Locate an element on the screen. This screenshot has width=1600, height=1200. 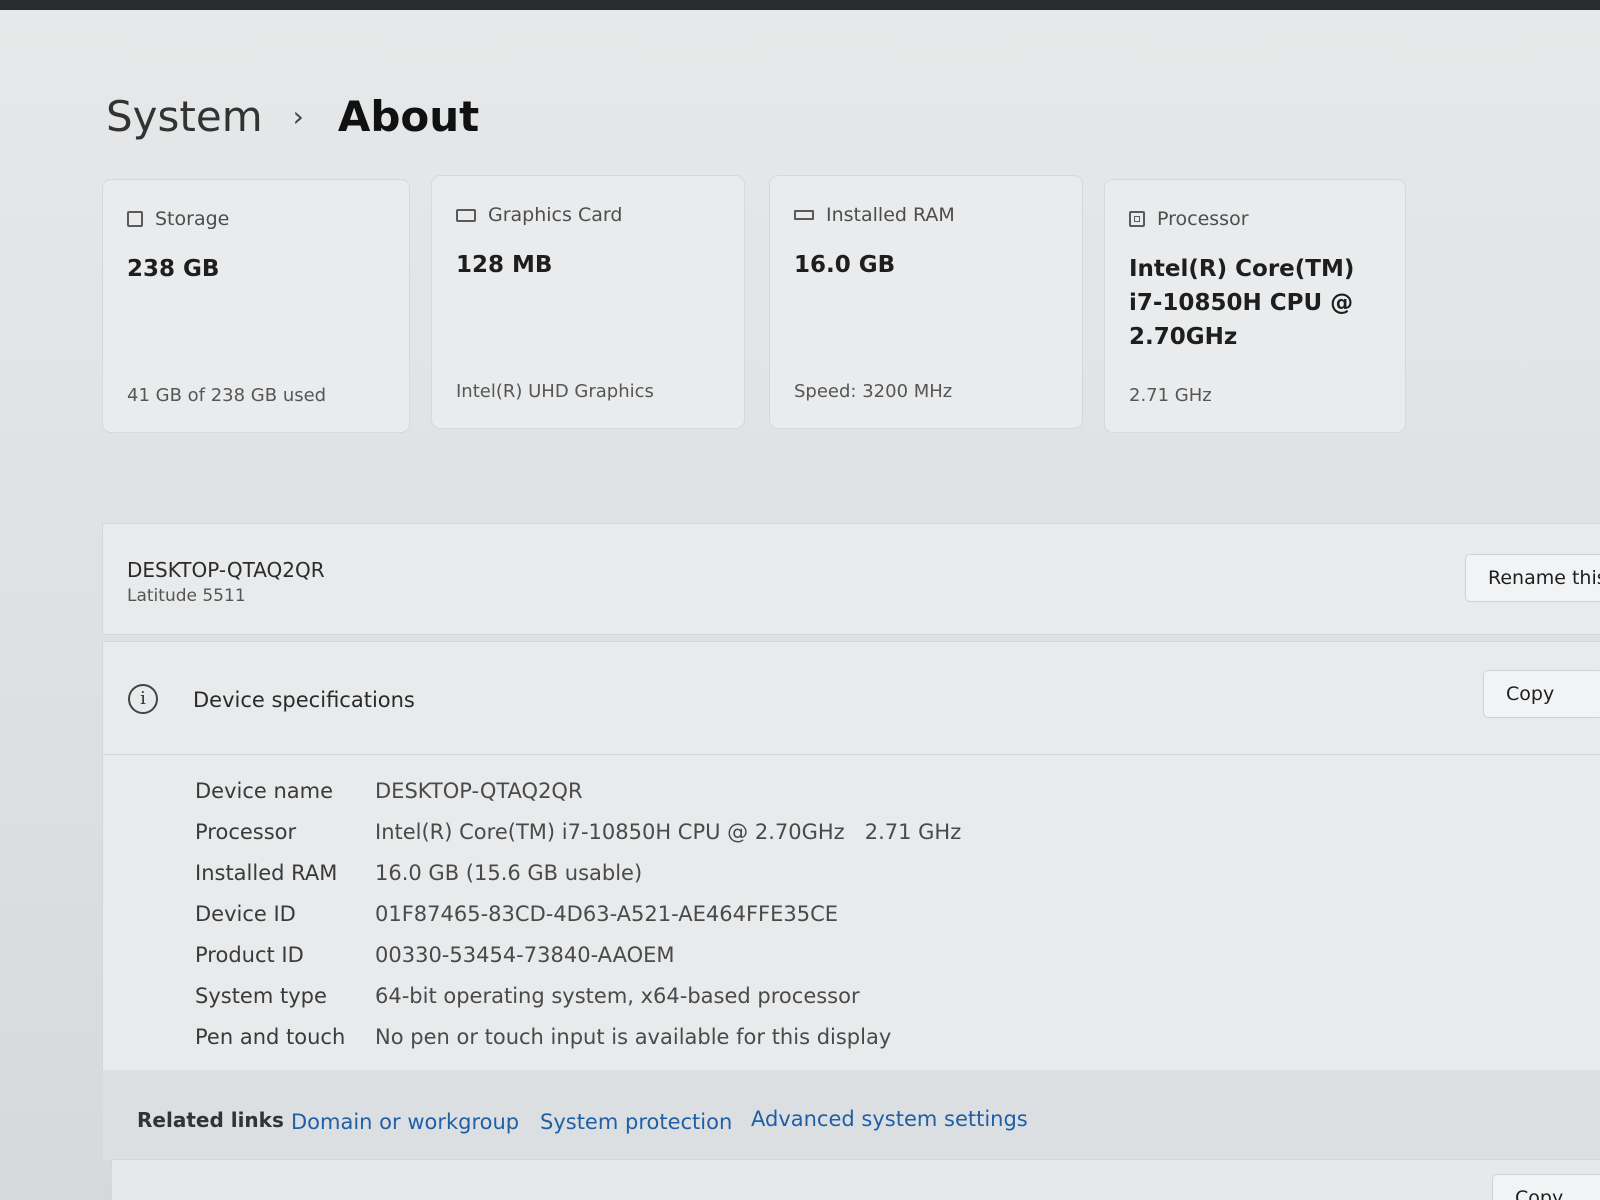
spec-label: Pen and touch is located at coordinates (270, 1036).